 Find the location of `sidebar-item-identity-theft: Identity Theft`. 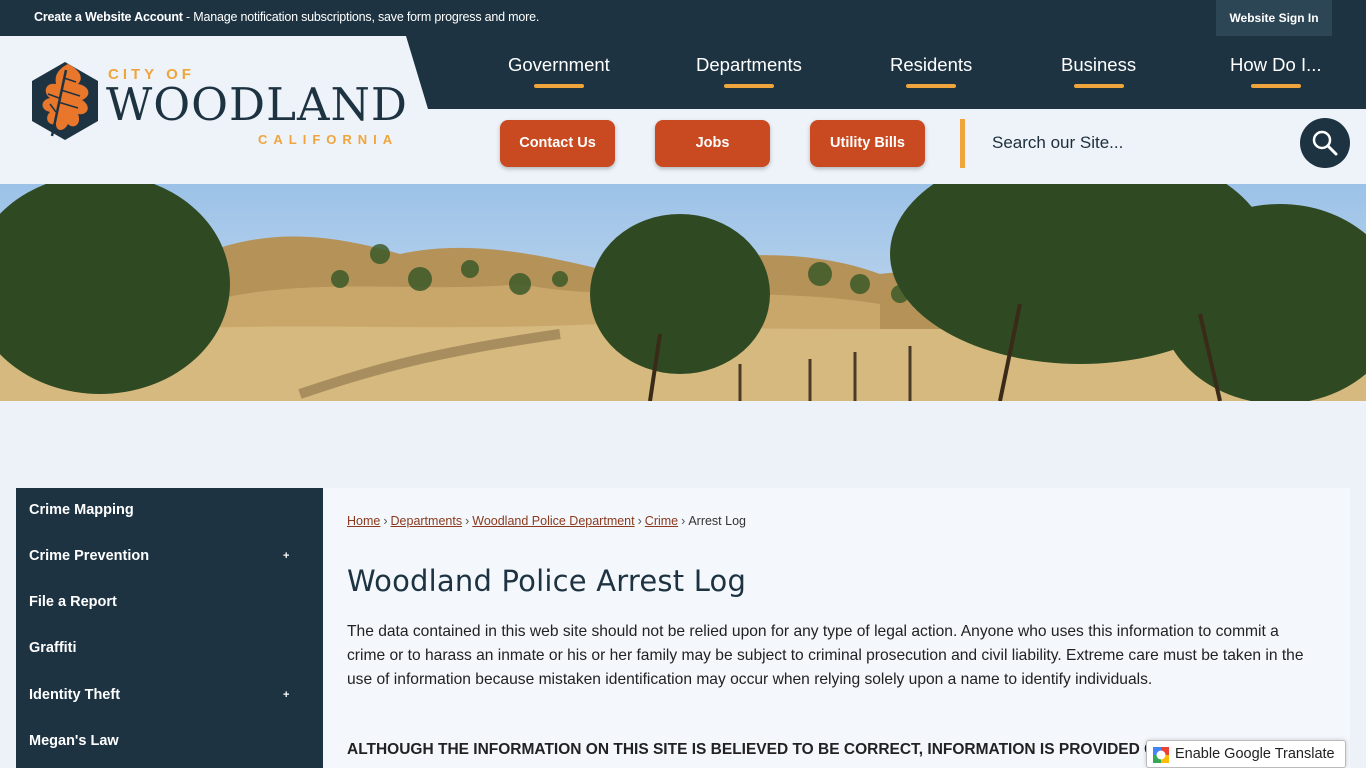

sidebar-item-identity-theft: Identity Theft is located at coordinates (74, 695).